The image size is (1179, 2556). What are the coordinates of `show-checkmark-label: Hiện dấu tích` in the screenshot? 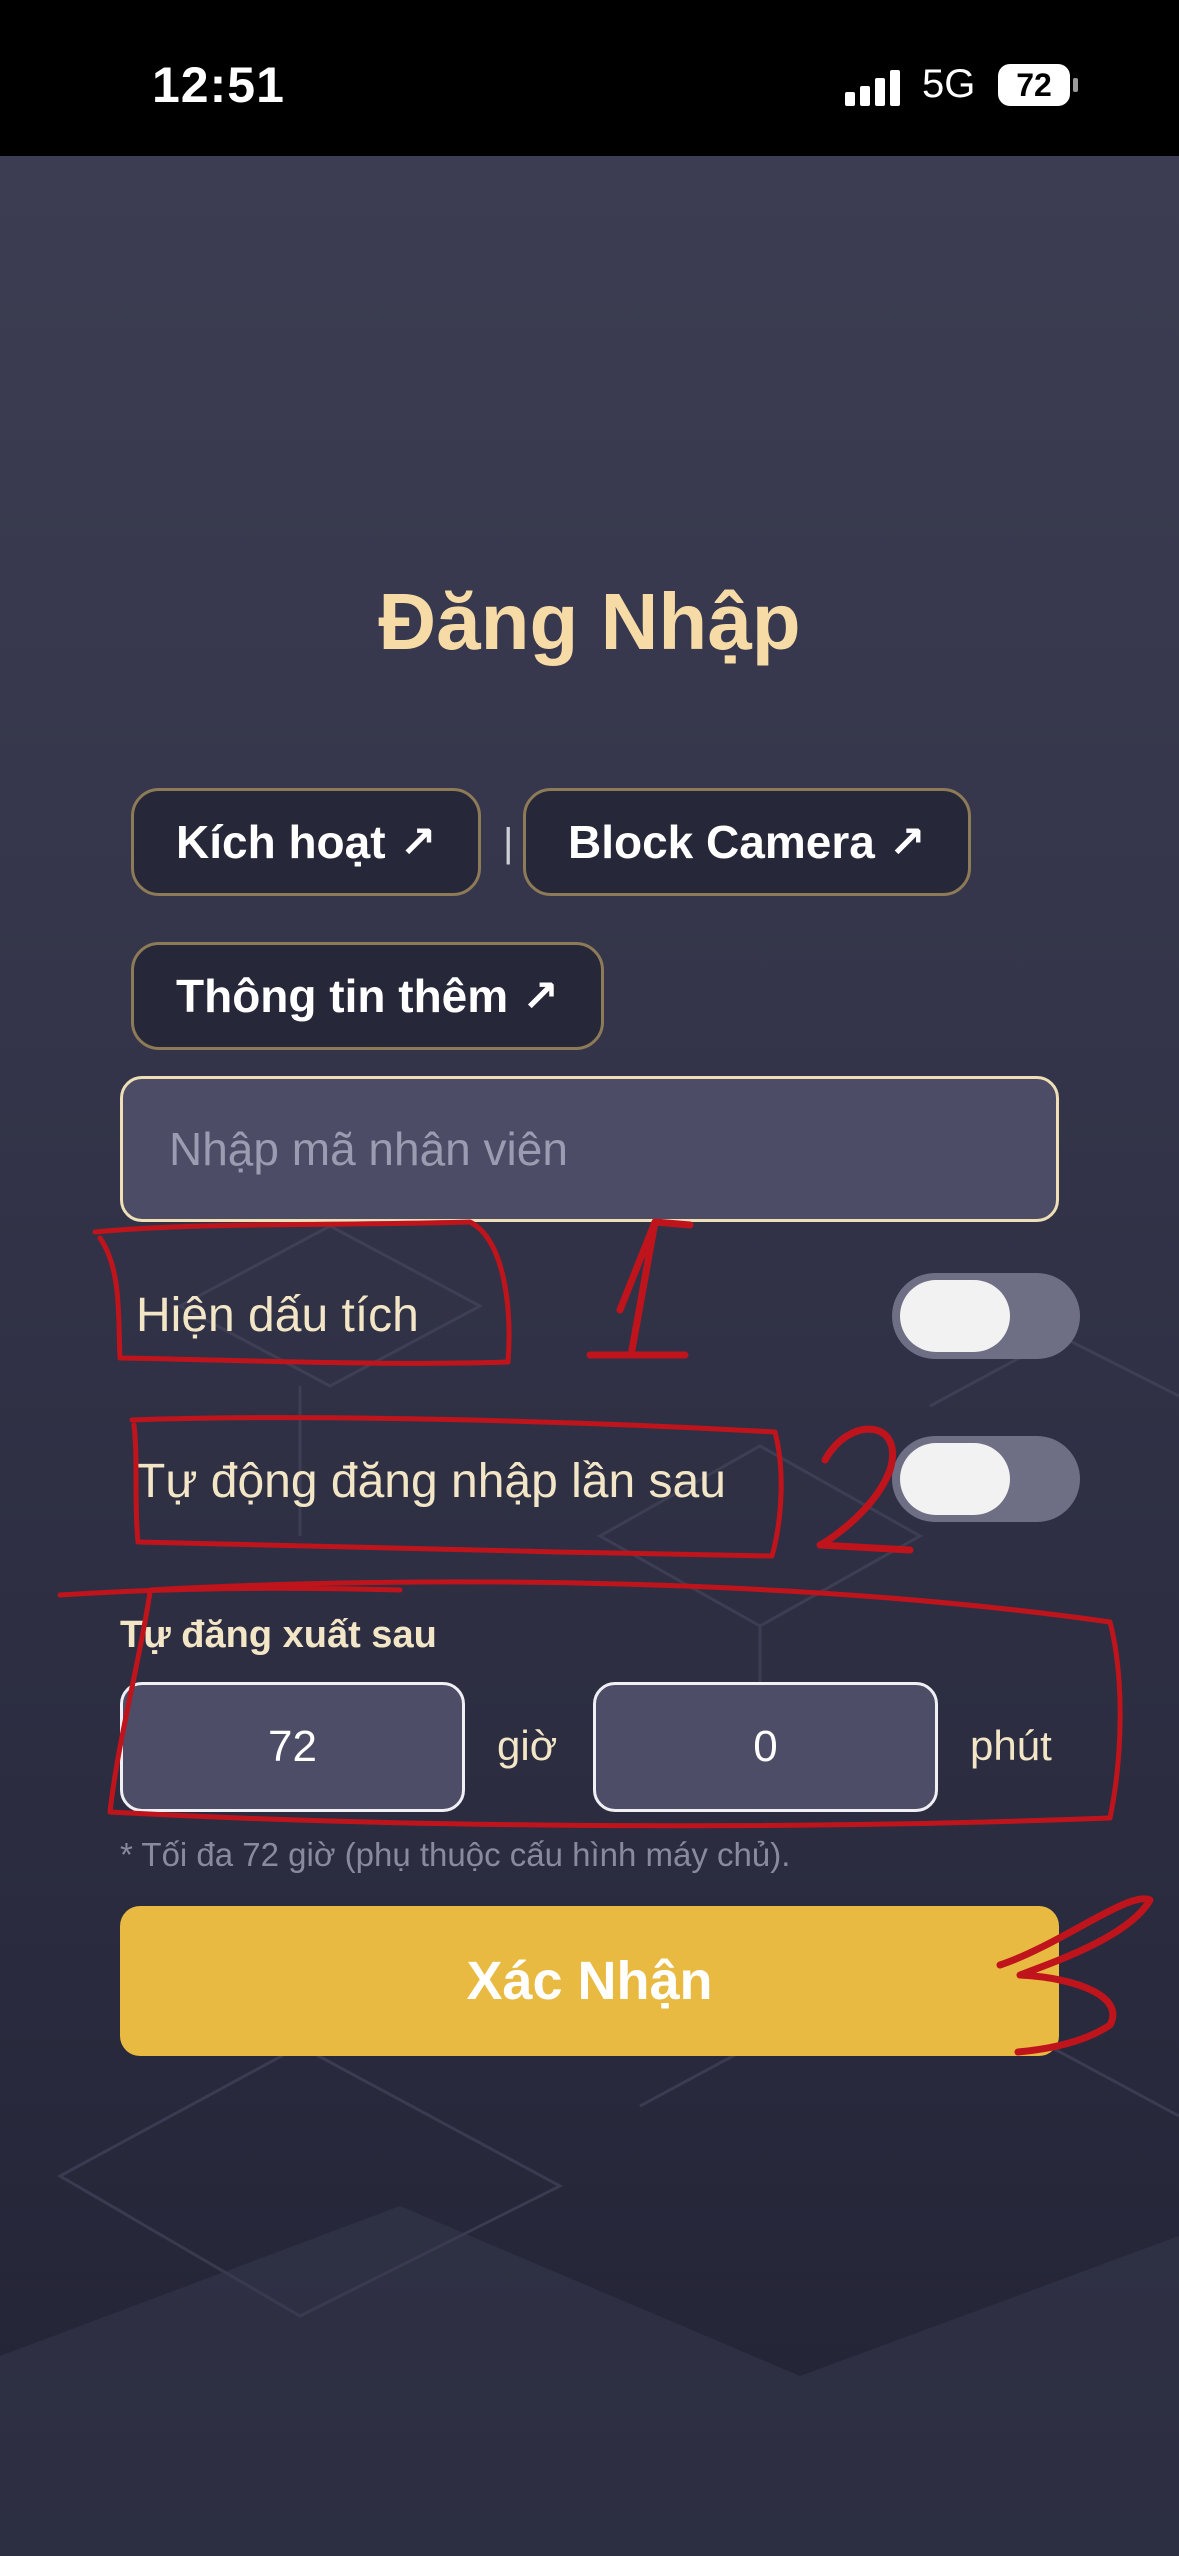 It's located at (277, 1315).